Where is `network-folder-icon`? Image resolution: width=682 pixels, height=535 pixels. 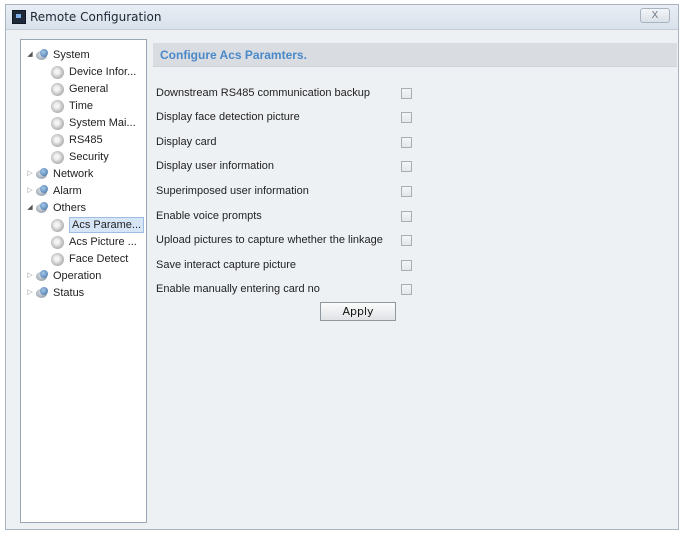
network-folder-icon is located at coordinates (42, 174).